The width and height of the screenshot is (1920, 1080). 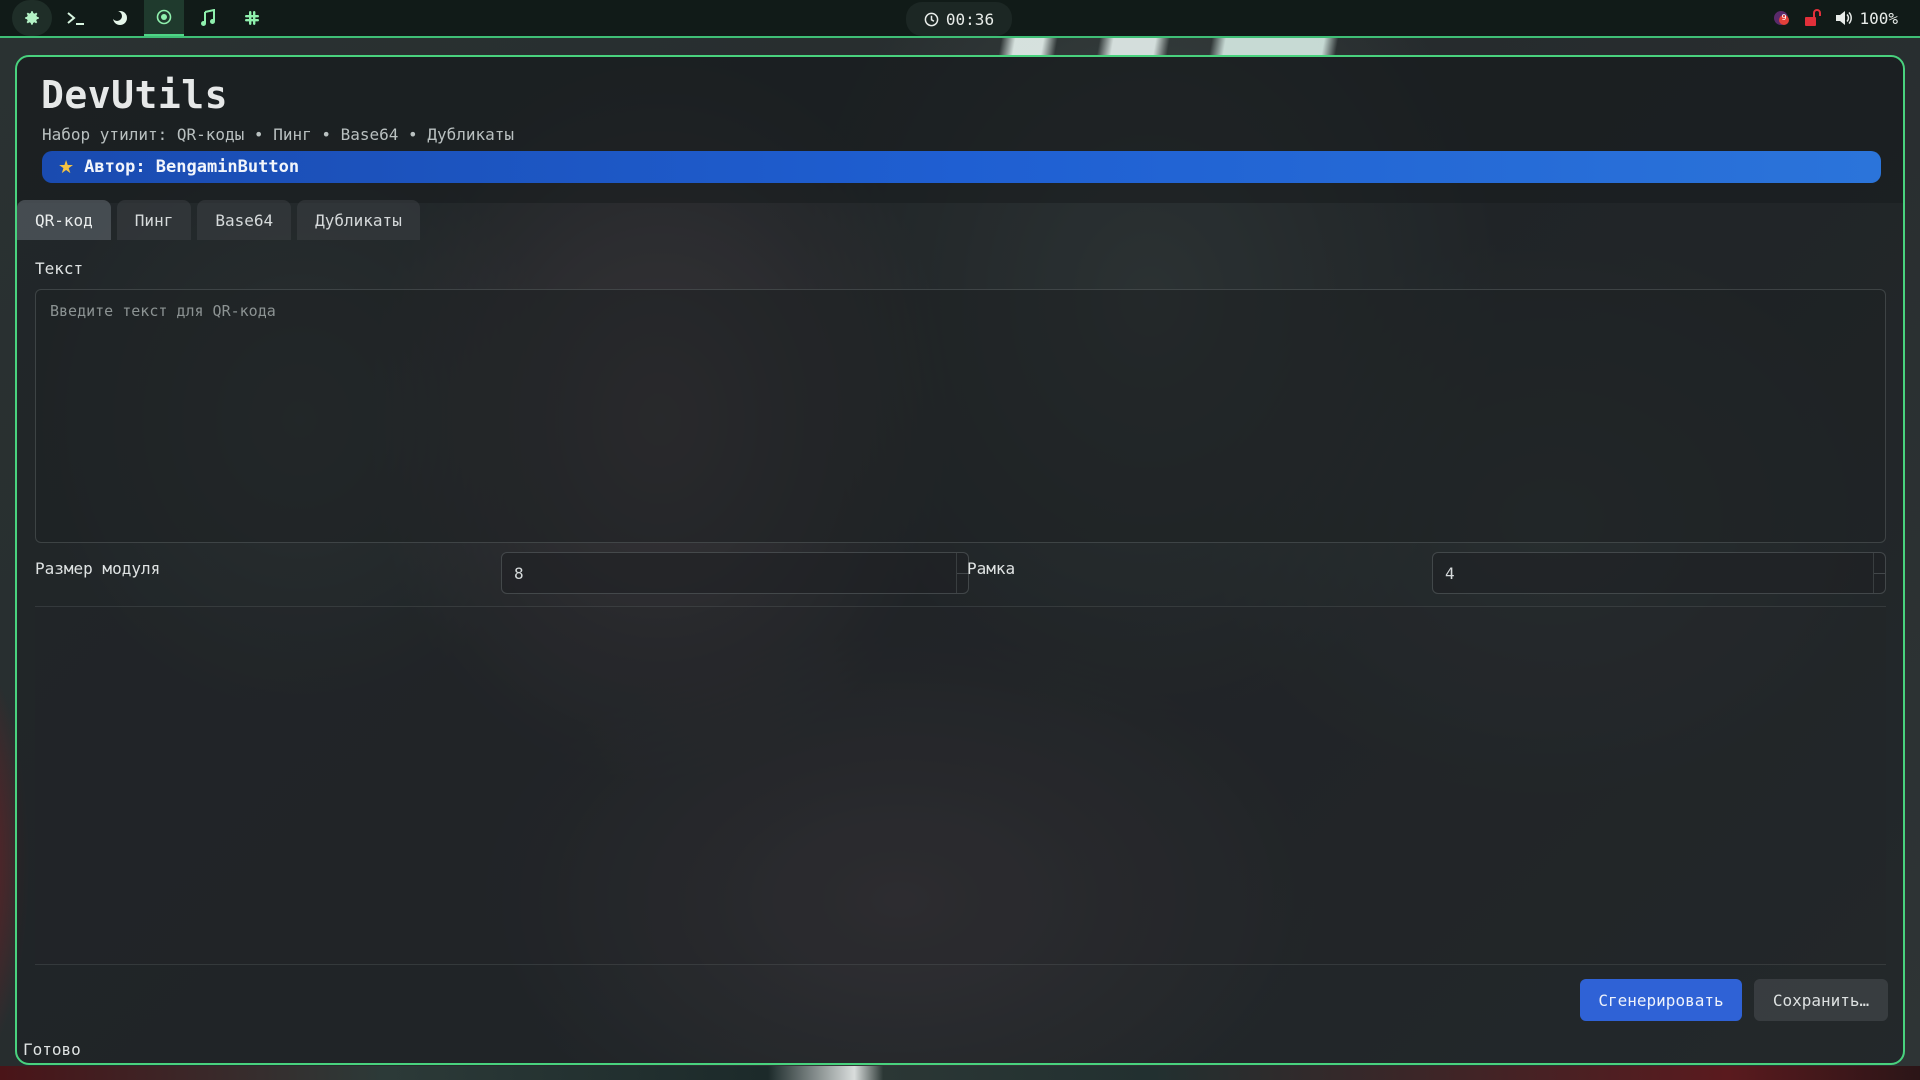 I want to click on module-size-label: Размер модуля, so click(x=98, y=568).